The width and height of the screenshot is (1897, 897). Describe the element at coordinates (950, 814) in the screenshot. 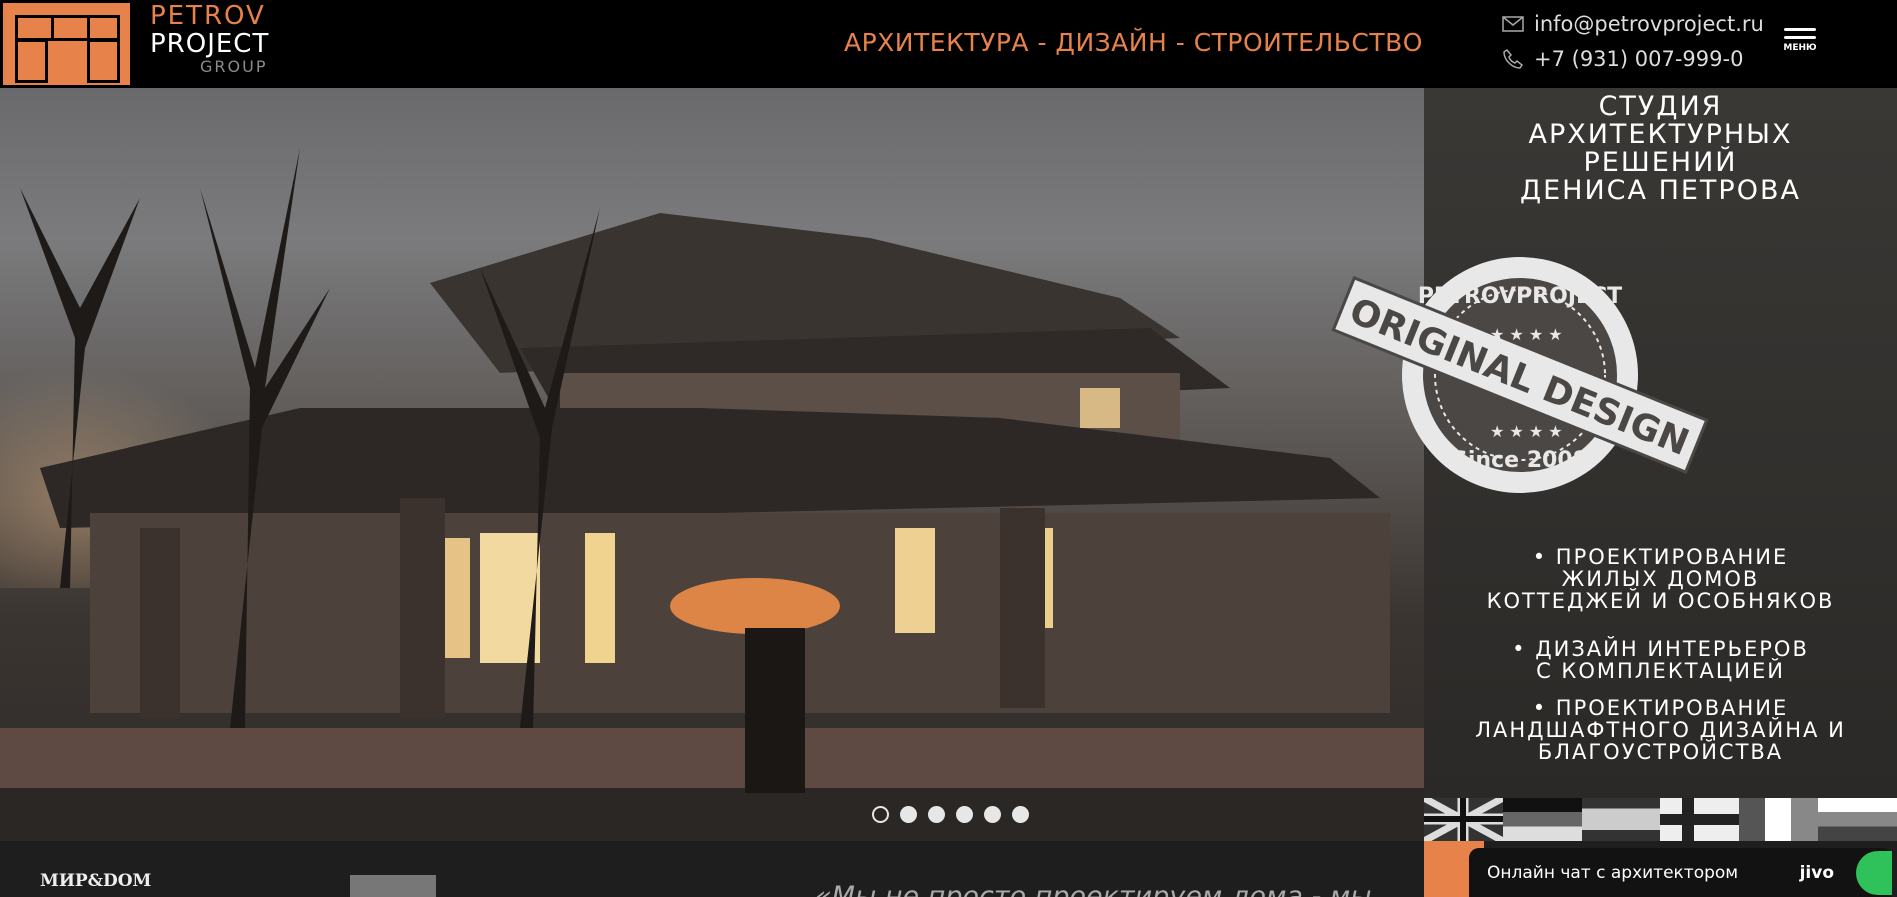

I see `slider-dots` at that location.